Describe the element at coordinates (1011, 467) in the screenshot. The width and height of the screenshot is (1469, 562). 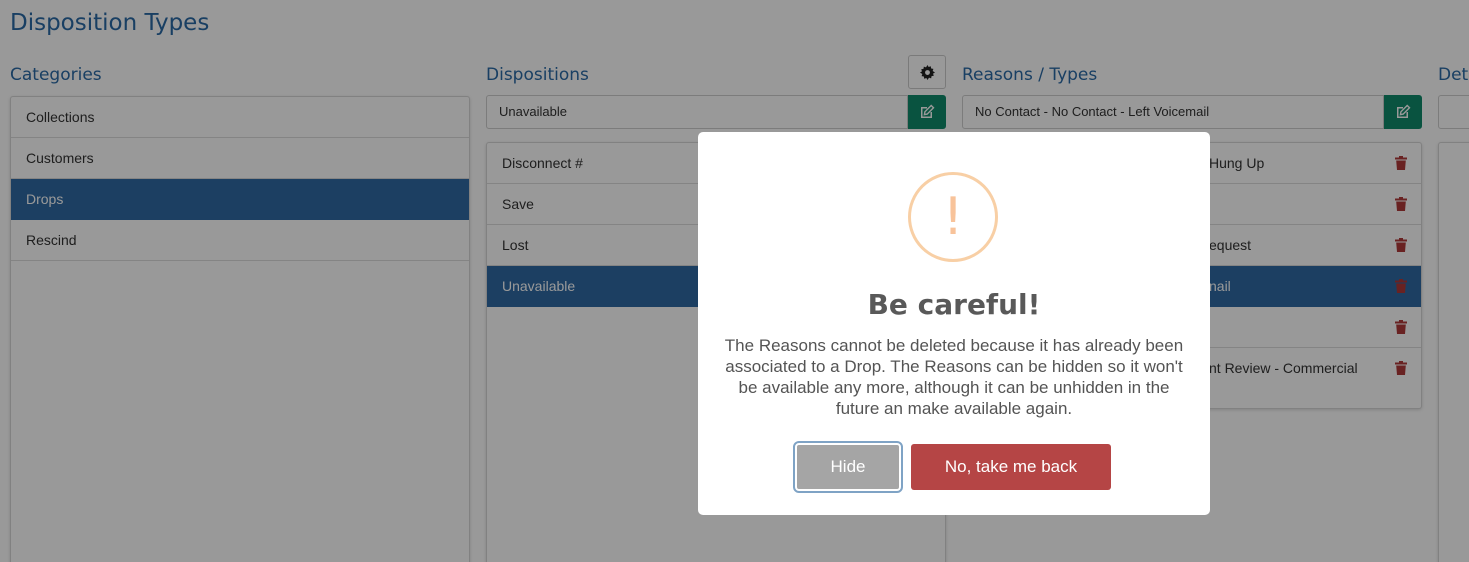
I see `take-me-back-button: No, take me back` at that location.